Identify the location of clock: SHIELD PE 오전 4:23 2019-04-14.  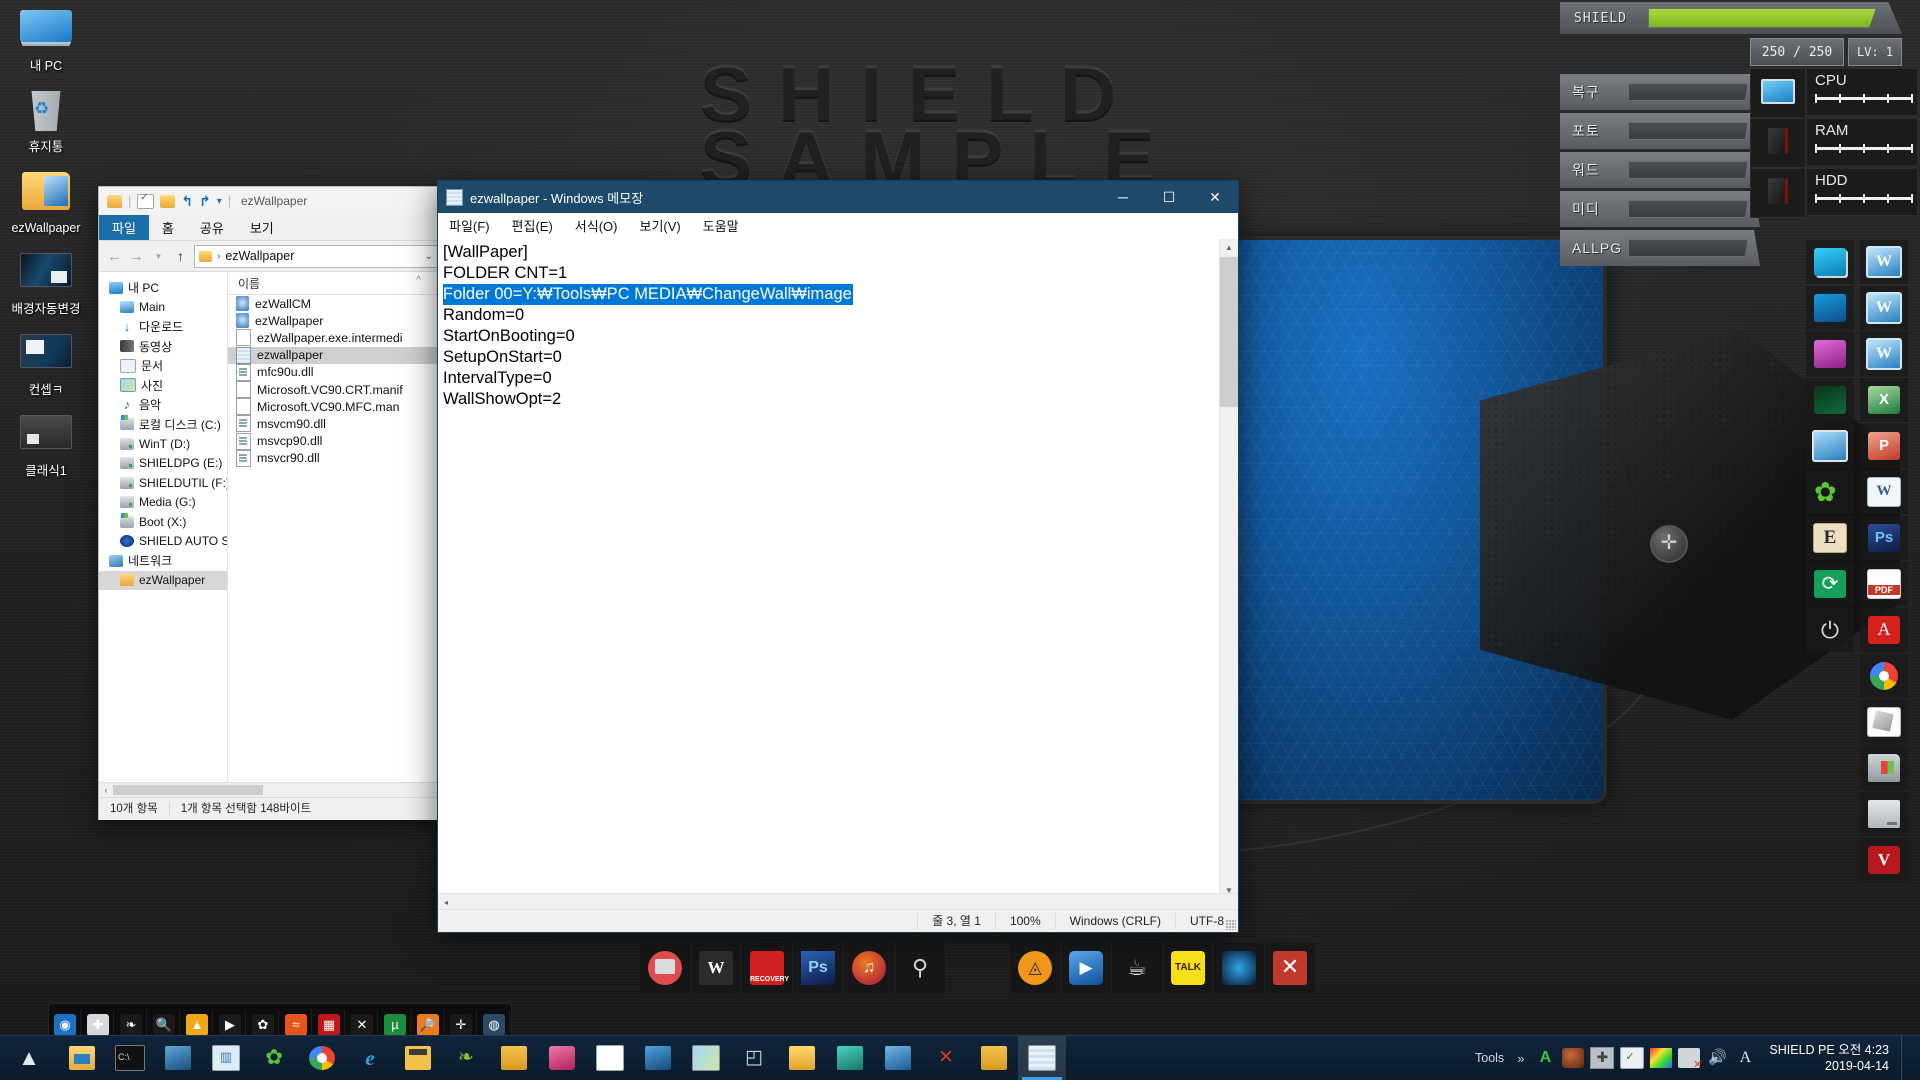
(1830, 1058).